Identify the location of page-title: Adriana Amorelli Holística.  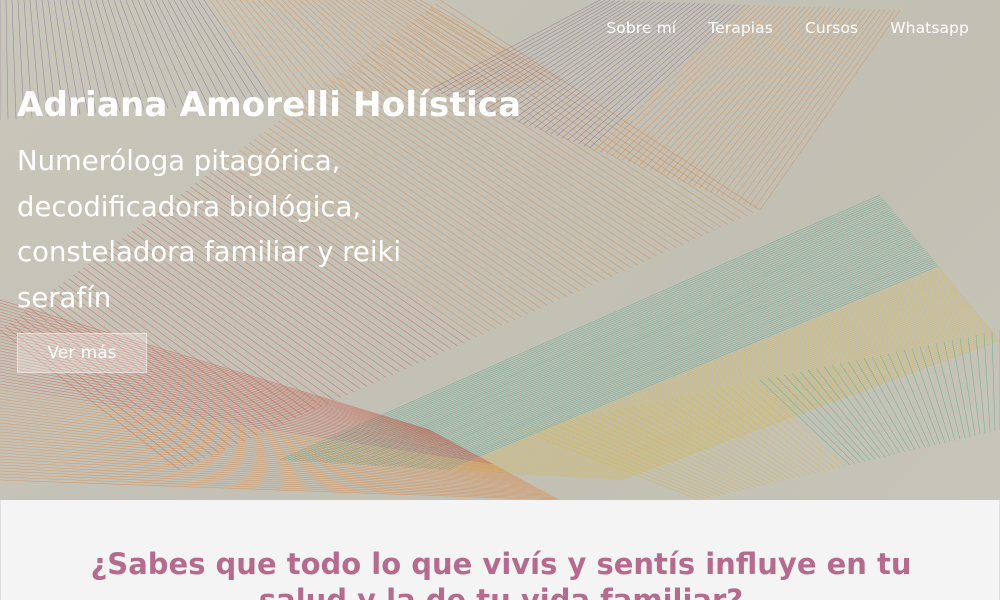
(269, 105).